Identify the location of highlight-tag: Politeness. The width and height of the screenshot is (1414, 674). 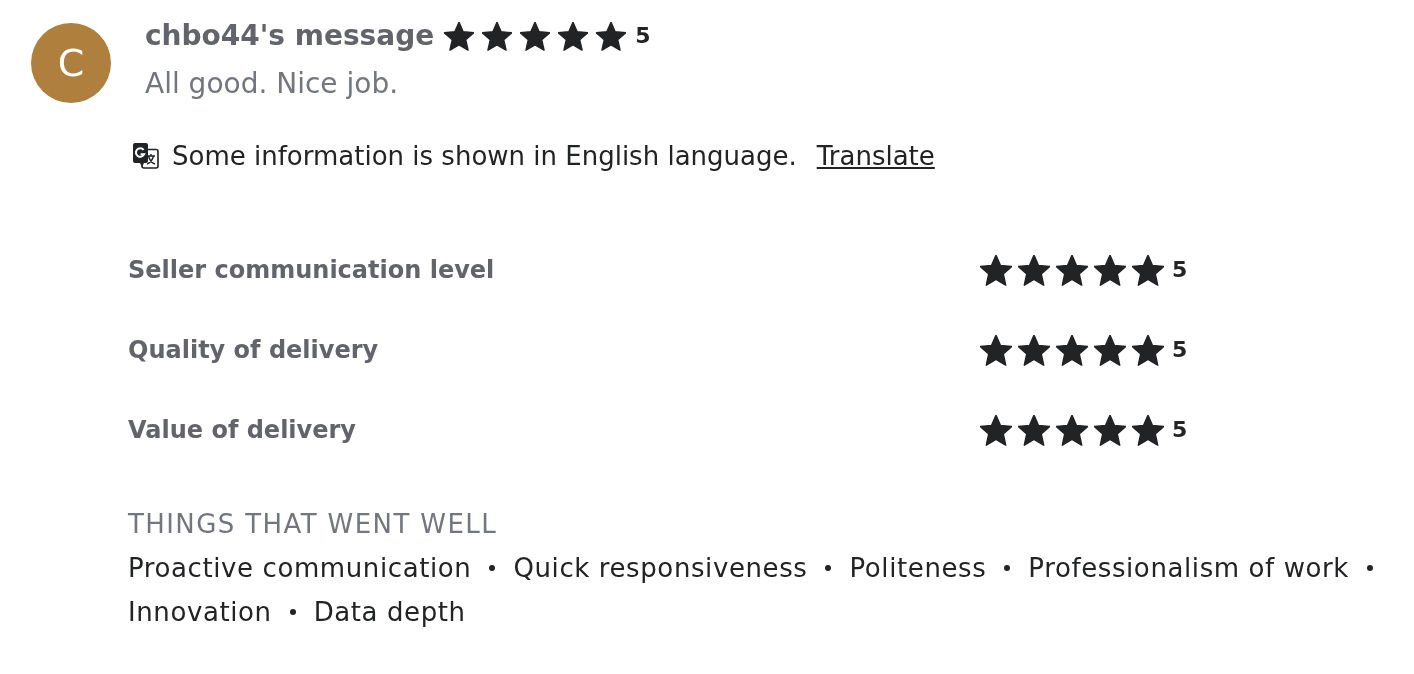
(918, 568).